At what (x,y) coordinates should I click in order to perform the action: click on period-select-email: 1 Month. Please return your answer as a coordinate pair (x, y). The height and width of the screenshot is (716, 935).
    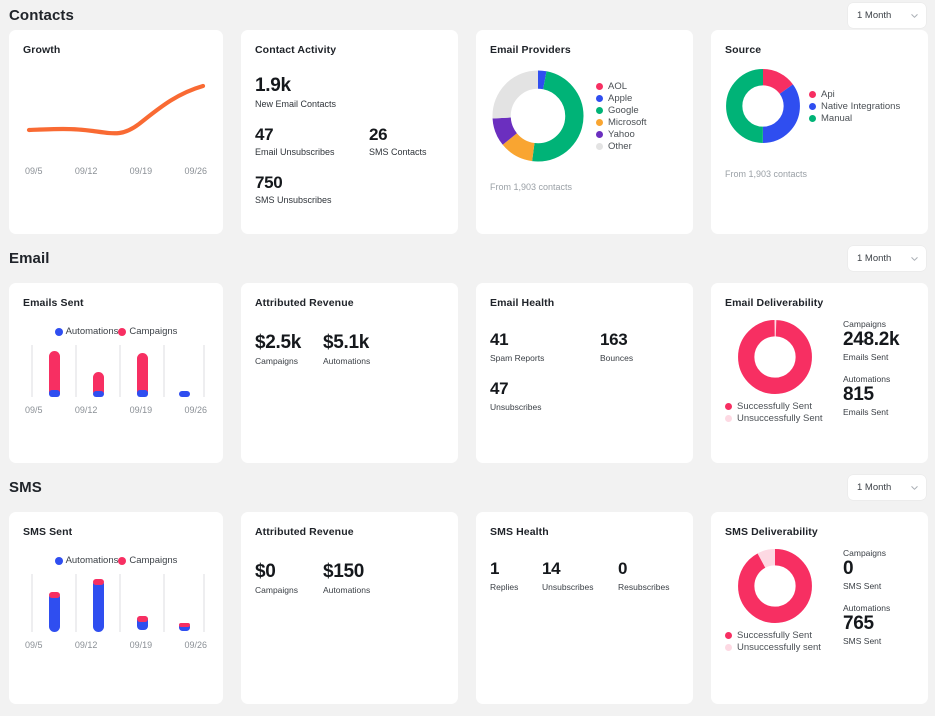
    Looking at the image, I should click on (887, 258).